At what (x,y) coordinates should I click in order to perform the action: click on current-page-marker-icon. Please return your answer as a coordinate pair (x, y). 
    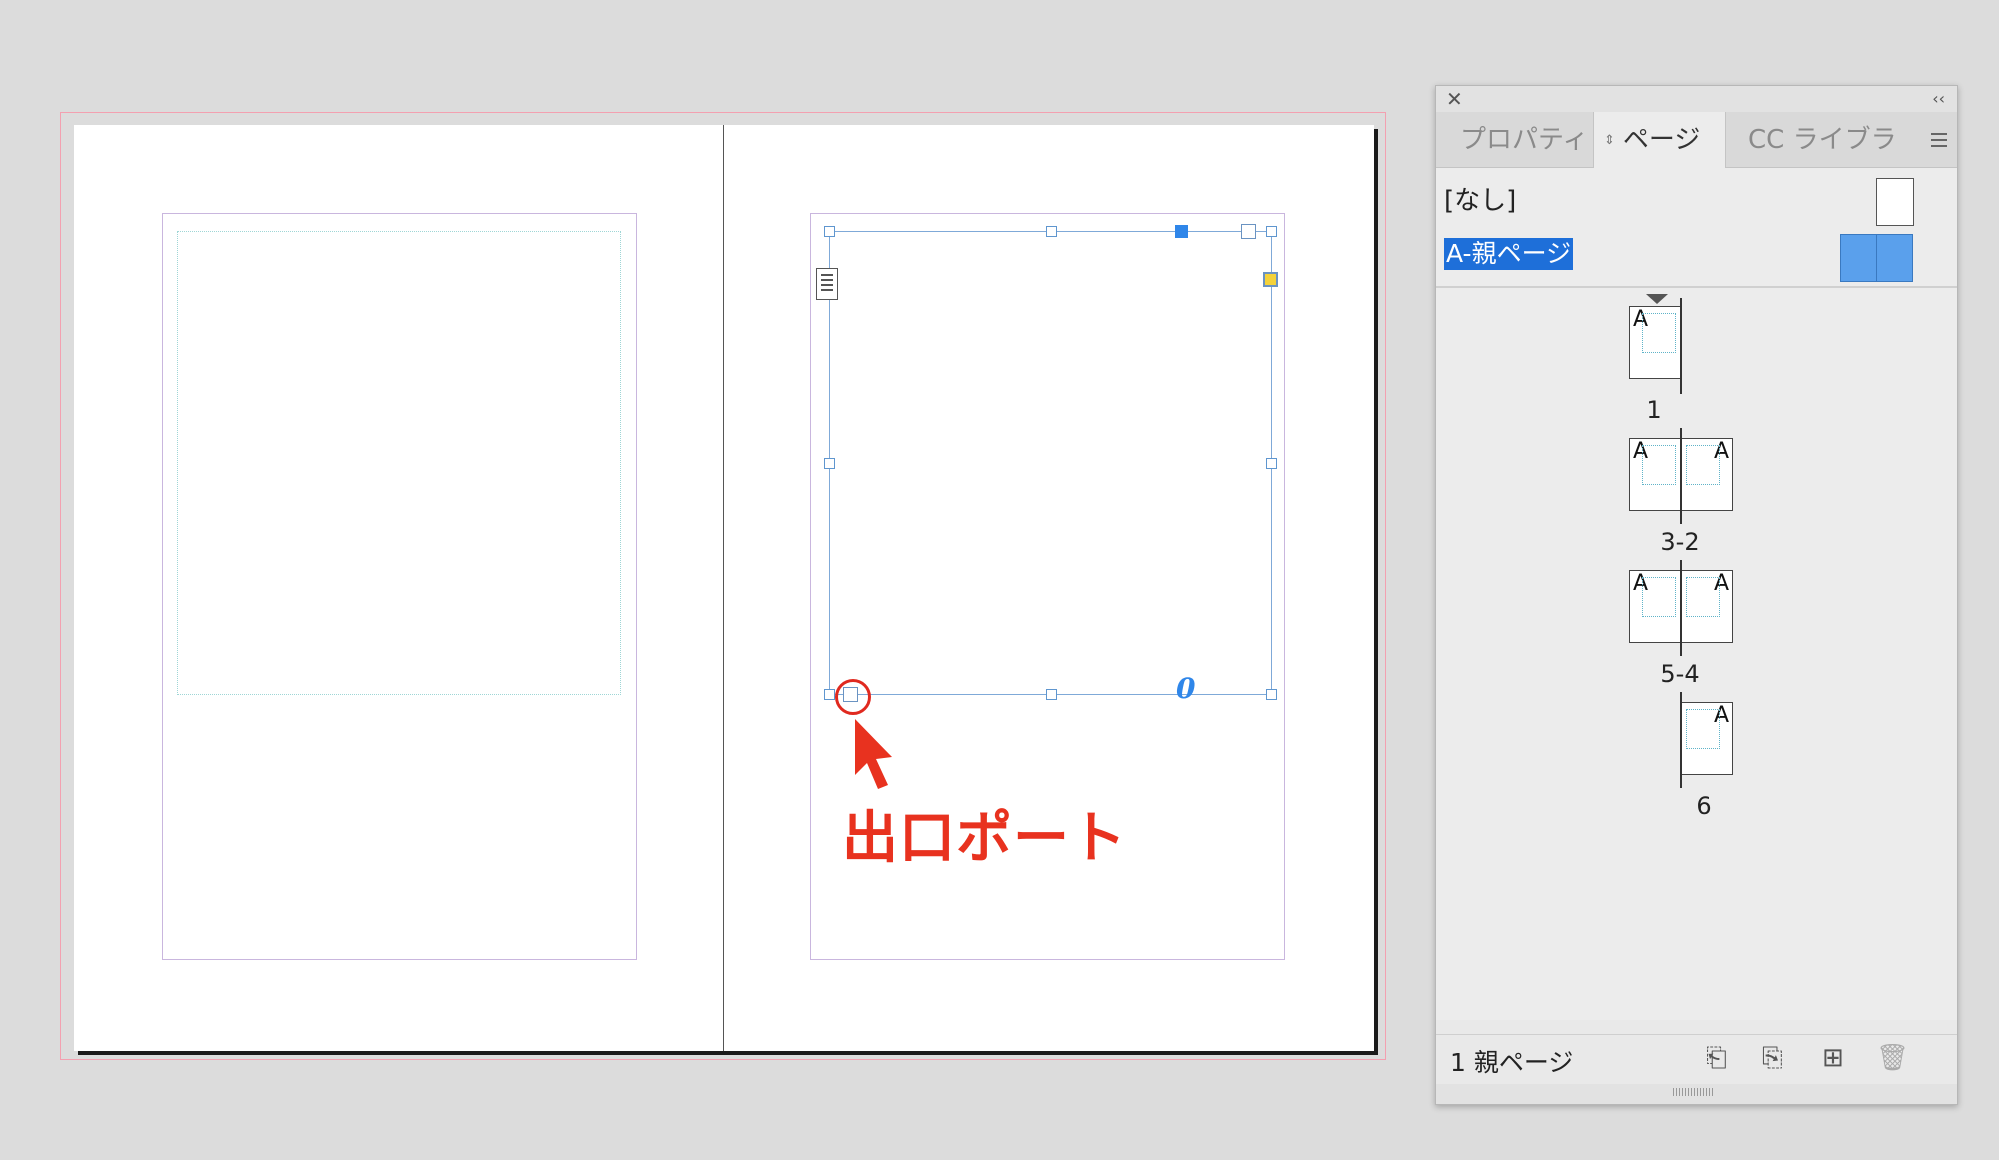
    Looking at the image, I should click on (1657, 299).